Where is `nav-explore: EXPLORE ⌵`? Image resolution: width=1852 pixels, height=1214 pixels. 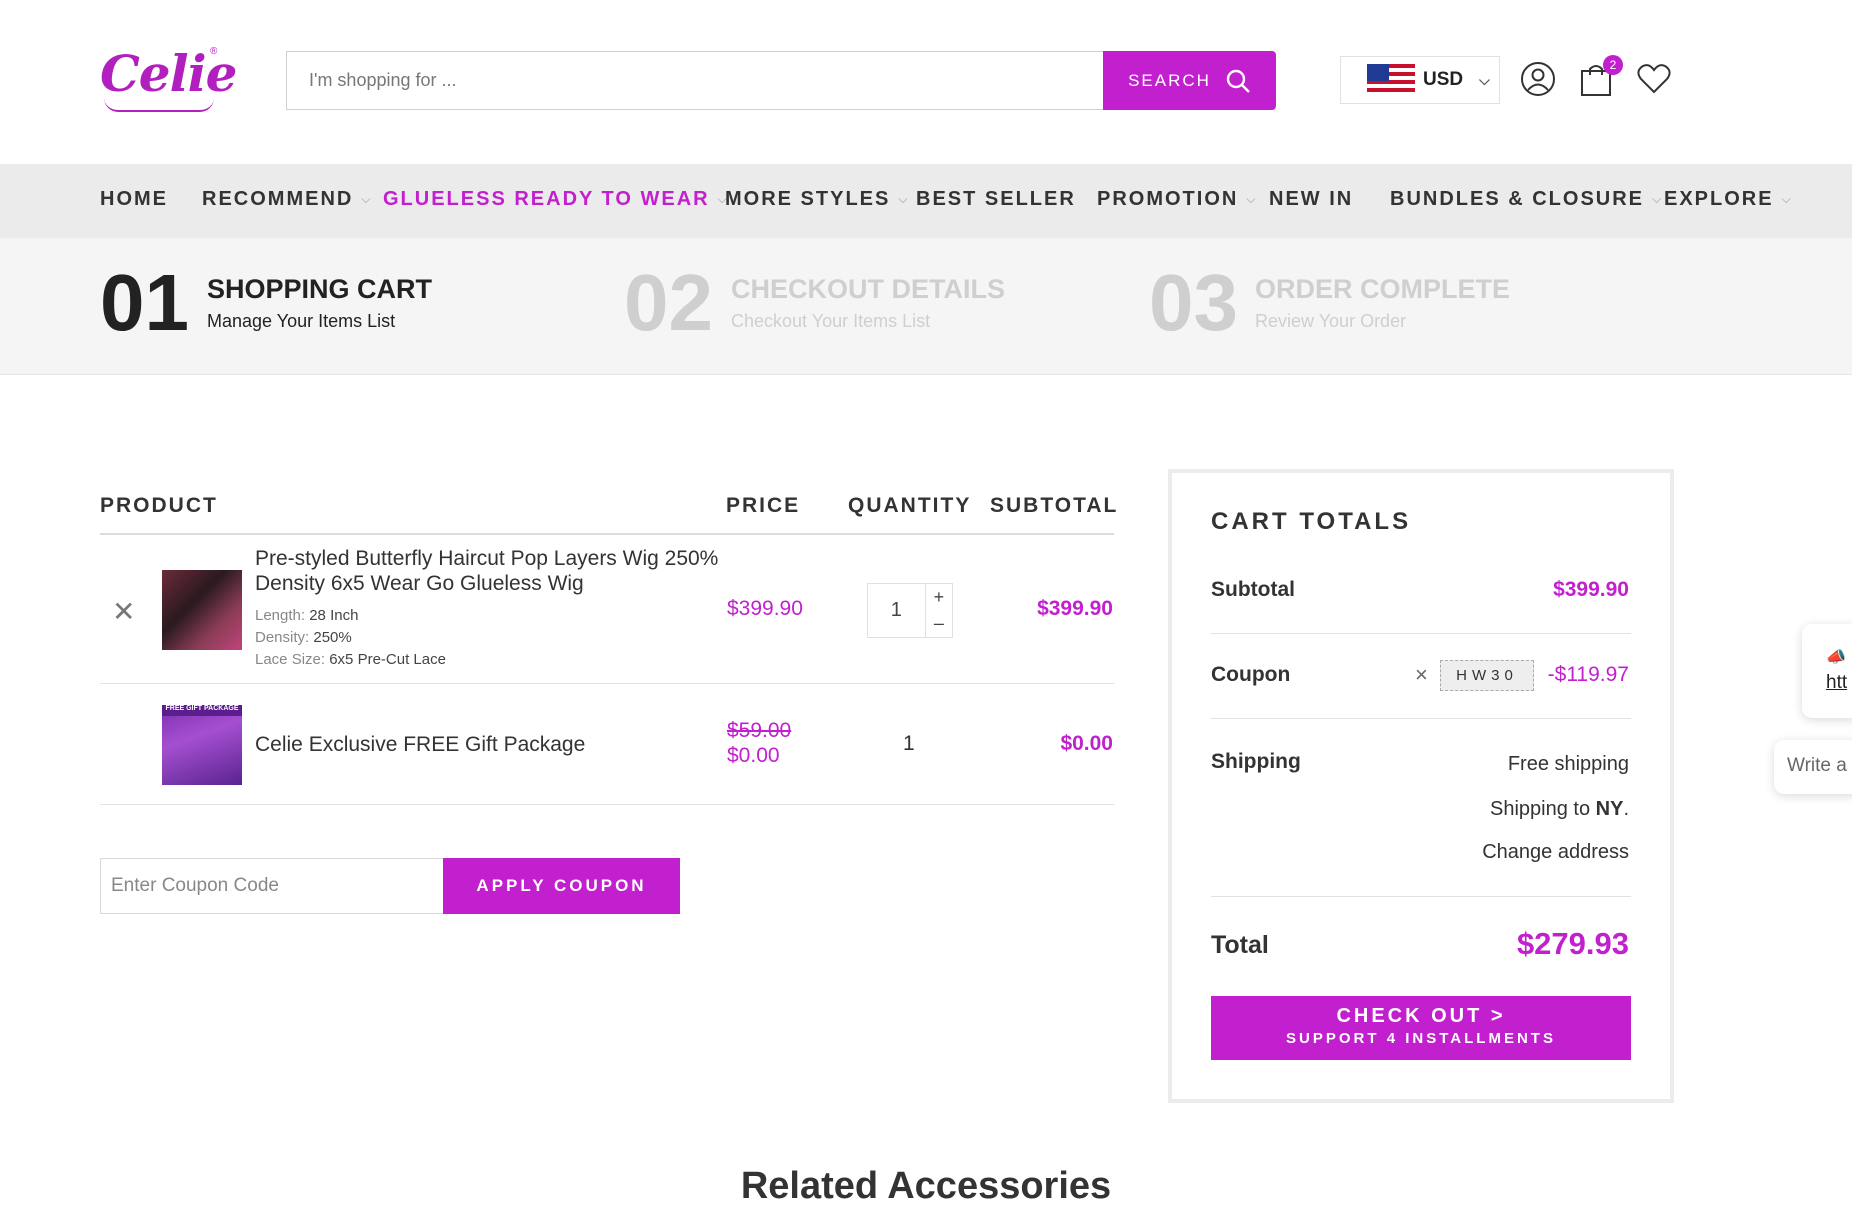 nav-explore: EXPLORE ⌵ is located at coordinates (1728, 199).